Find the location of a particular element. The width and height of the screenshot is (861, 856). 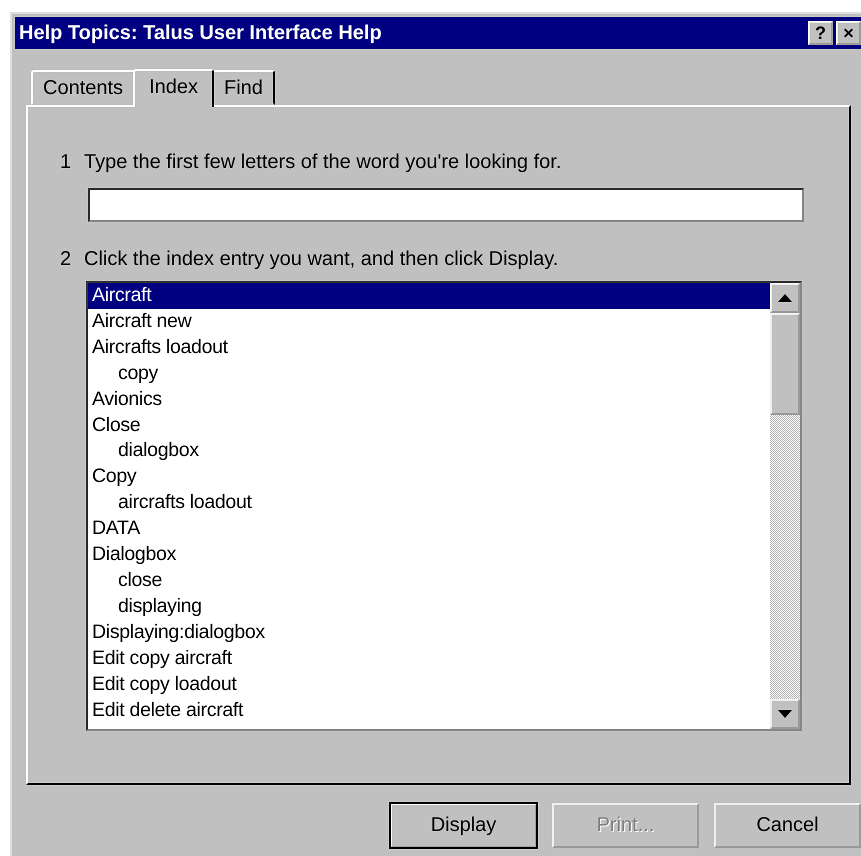

index-entry: DATA is located at coordinates (429, 529).